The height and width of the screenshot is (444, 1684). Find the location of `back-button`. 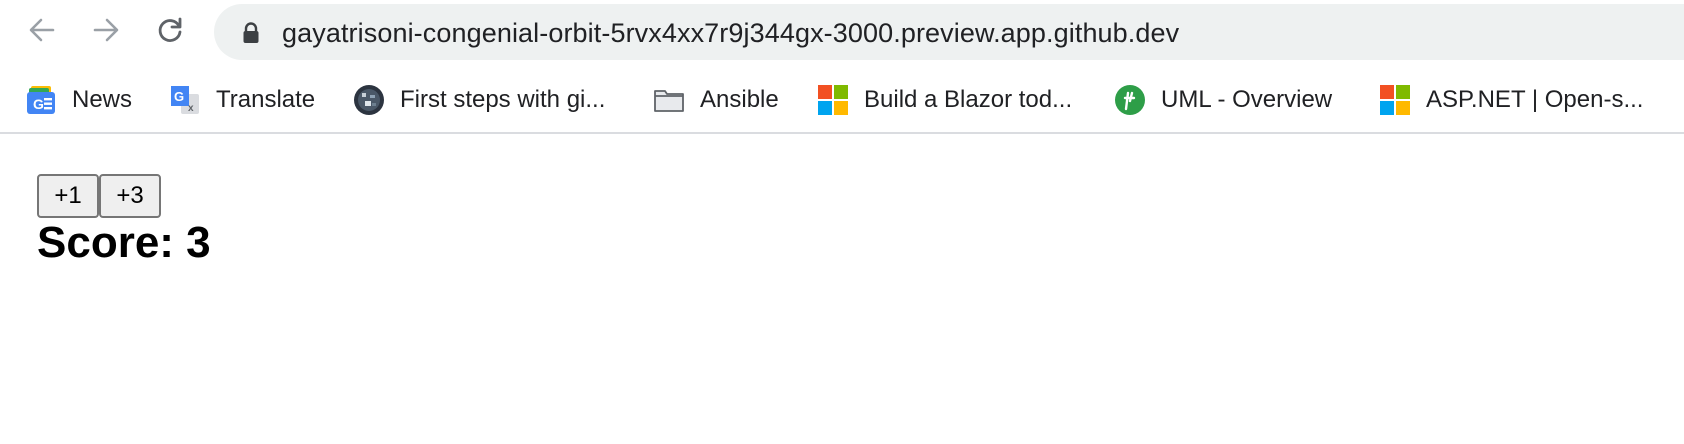

back-button is located at coordinates (42, 30).